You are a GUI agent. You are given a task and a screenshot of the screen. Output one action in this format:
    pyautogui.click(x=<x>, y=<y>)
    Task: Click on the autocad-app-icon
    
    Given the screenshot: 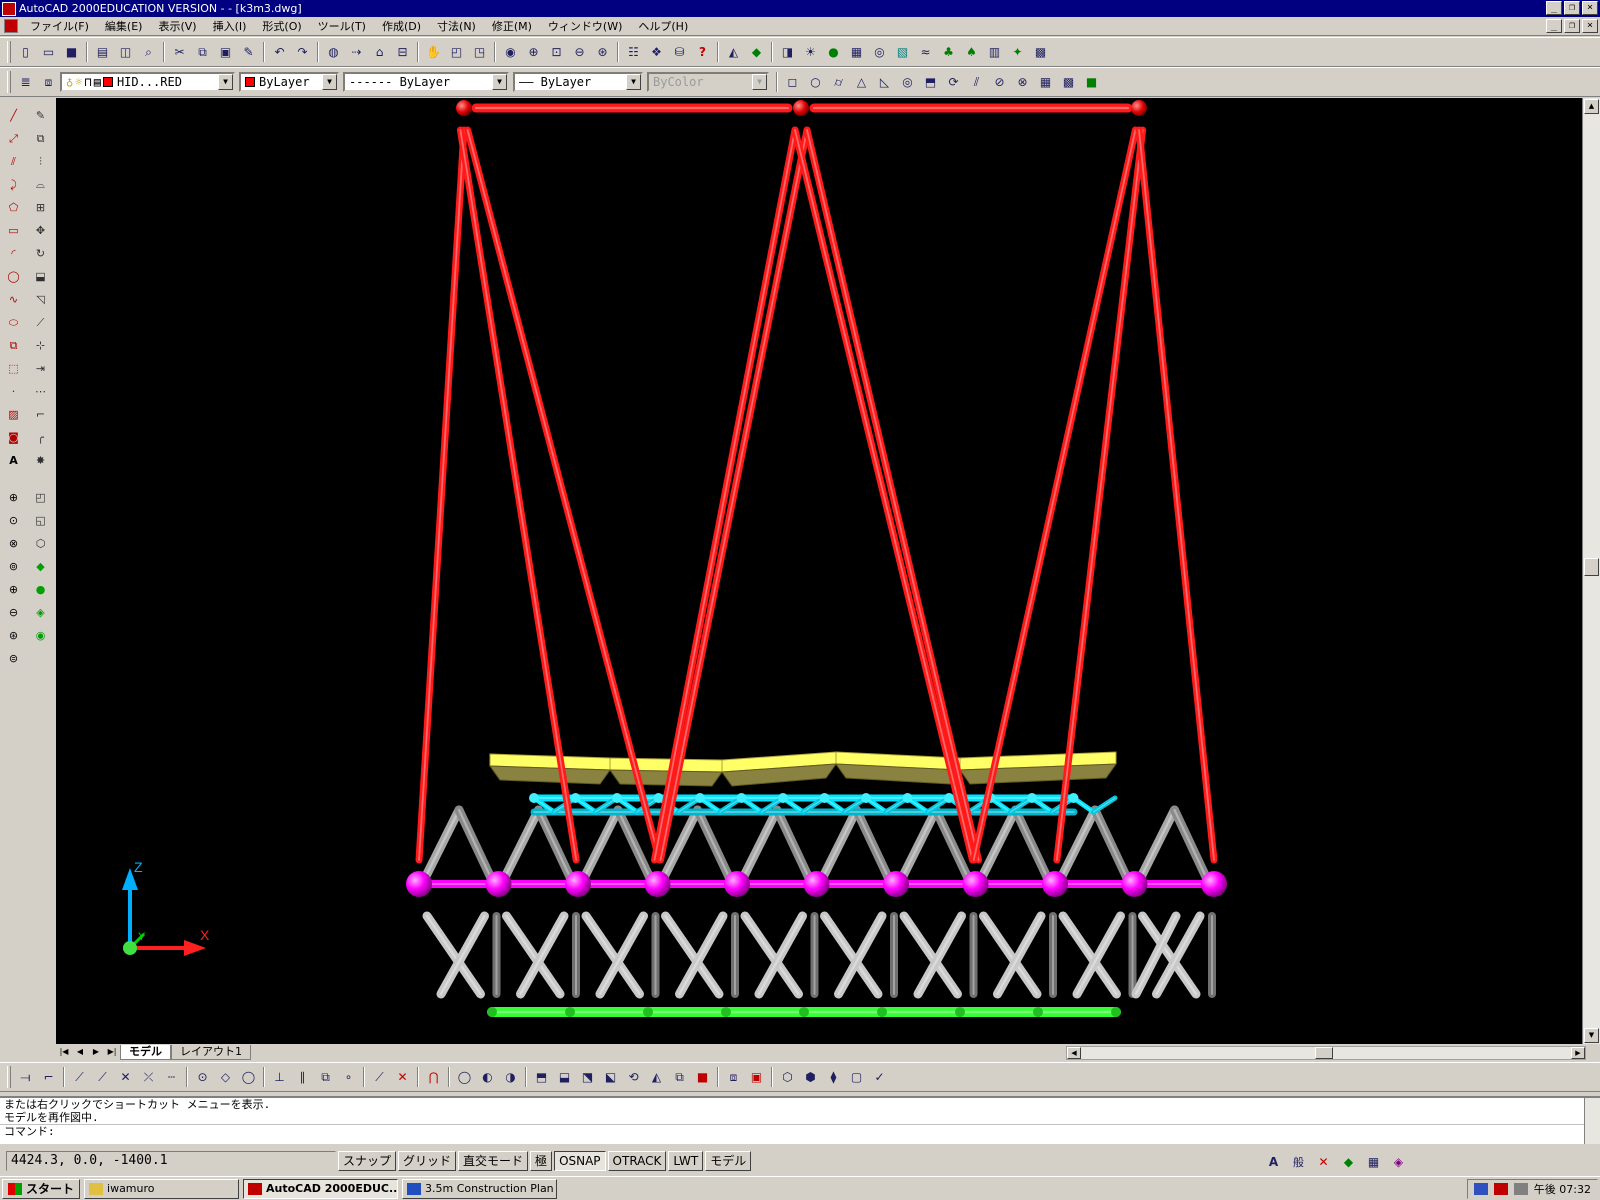 What is the action you would take?
    pyautogui.click(x=9, y=8)
    